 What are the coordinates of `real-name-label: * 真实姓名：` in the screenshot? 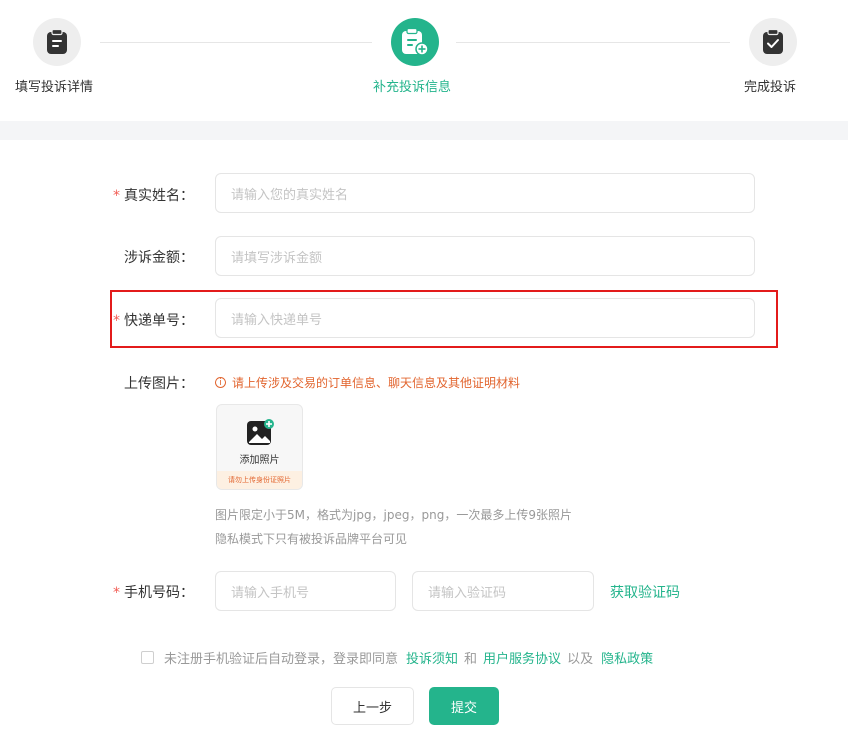 It's located at (153, 195).